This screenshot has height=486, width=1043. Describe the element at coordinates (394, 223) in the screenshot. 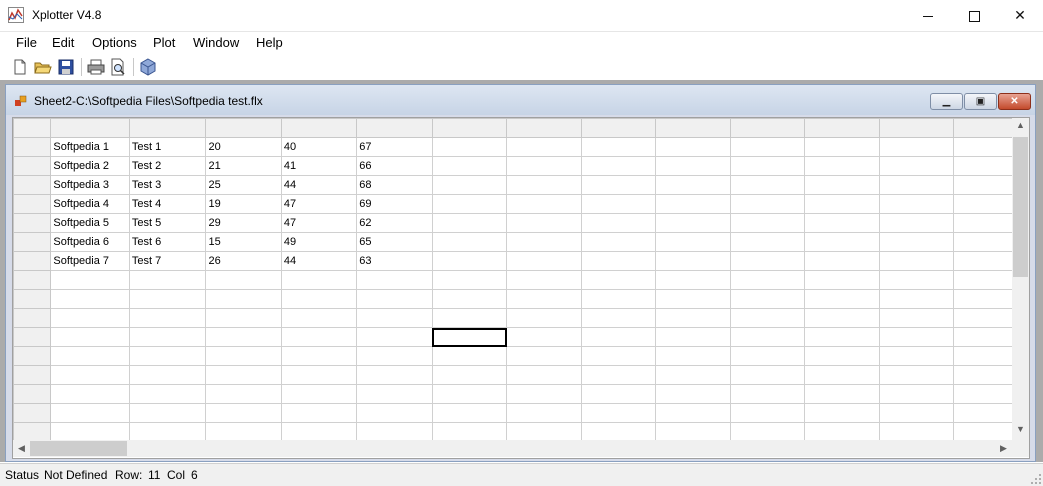

I see `grid-cell: 62` at that location.